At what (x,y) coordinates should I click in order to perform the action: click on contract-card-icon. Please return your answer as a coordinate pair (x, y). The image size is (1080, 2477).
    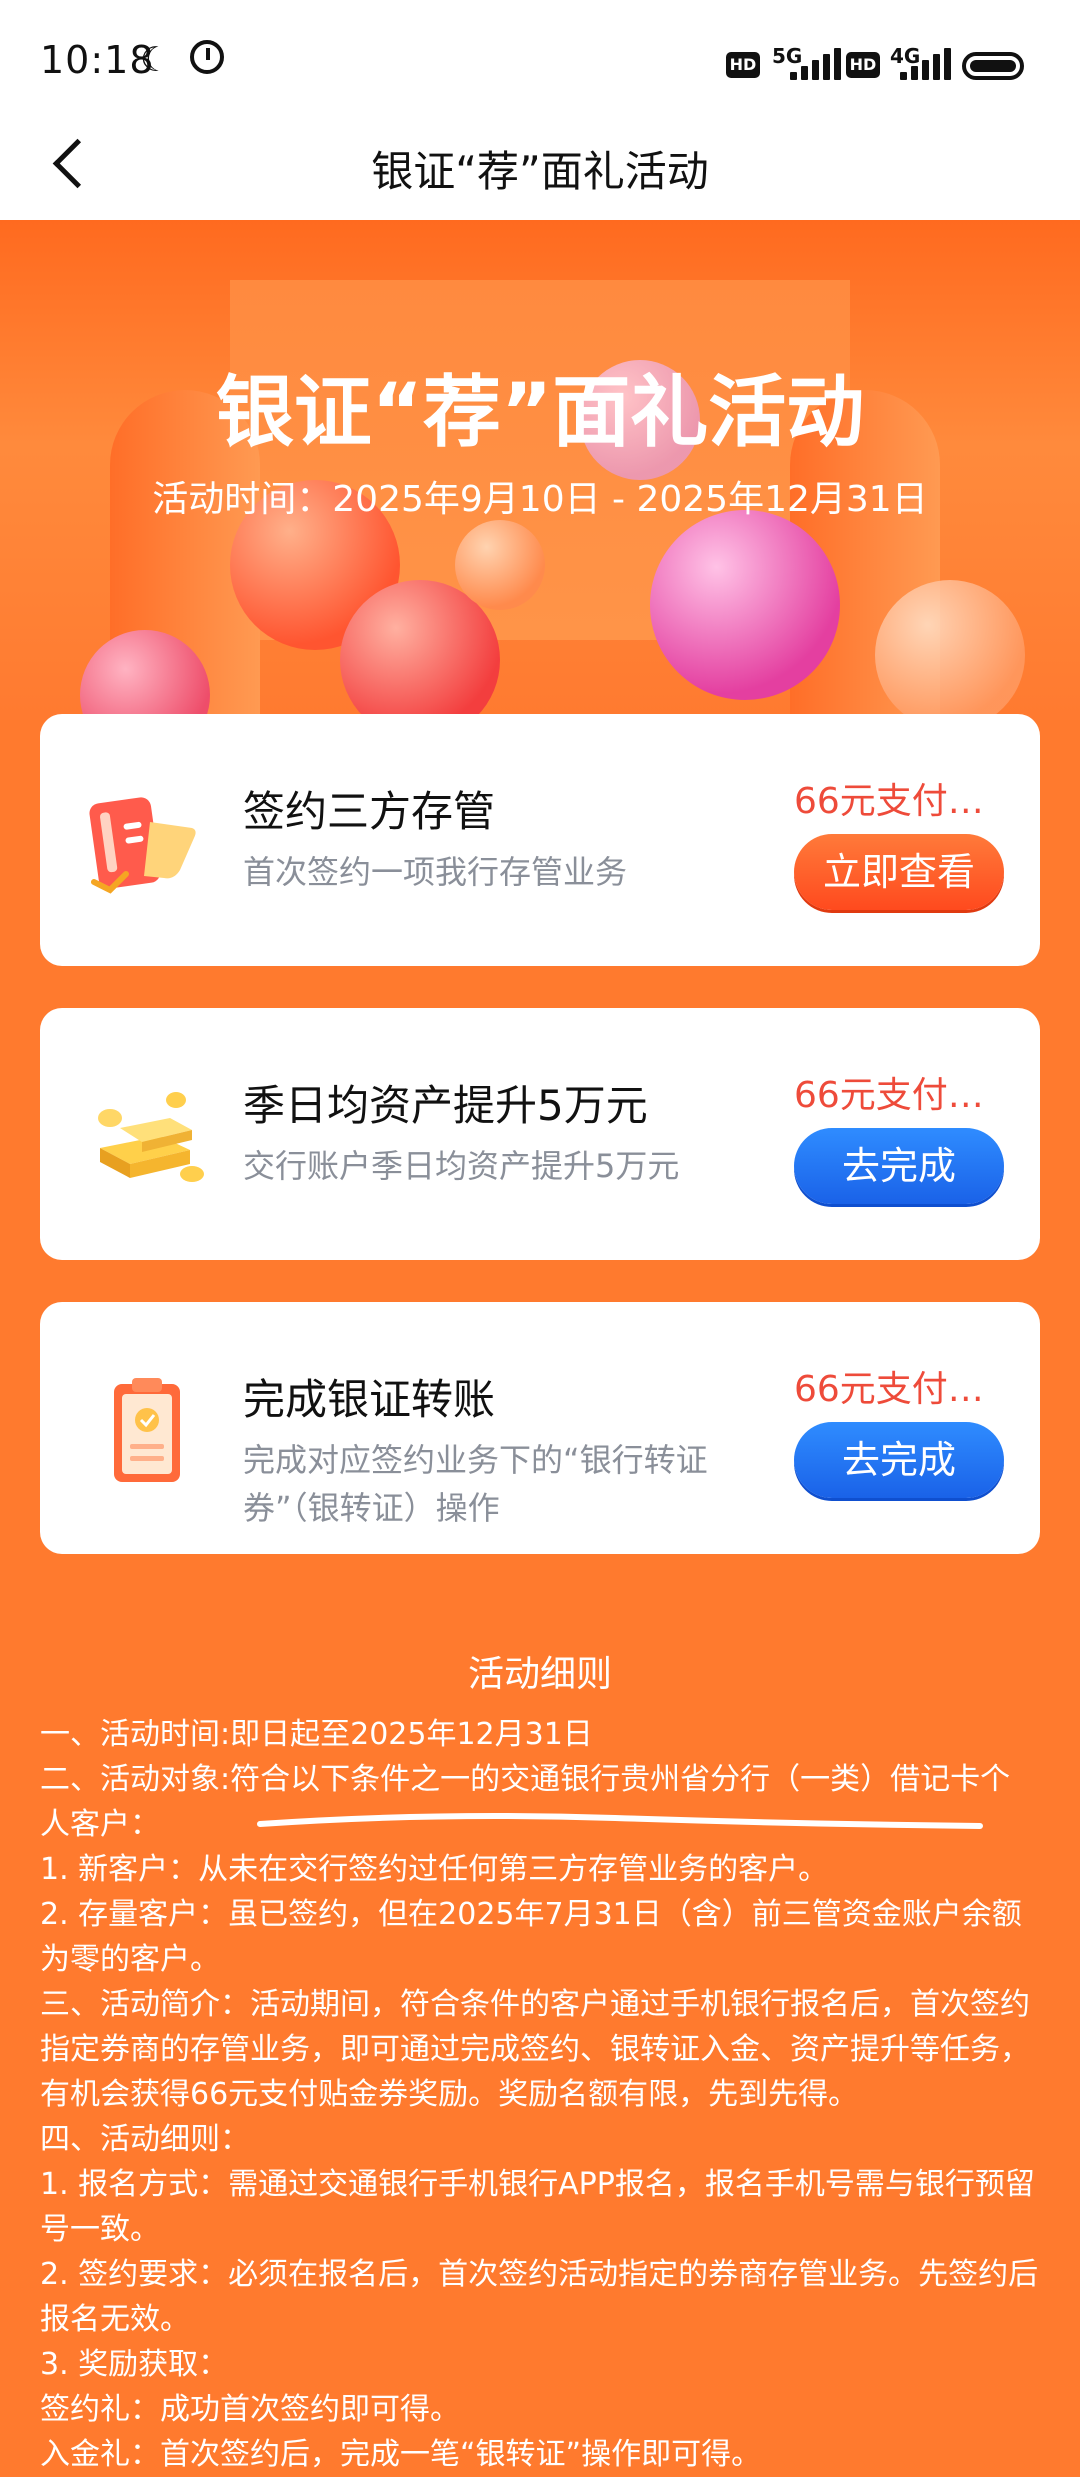
    Looking at the image, I should click on (142, 845).